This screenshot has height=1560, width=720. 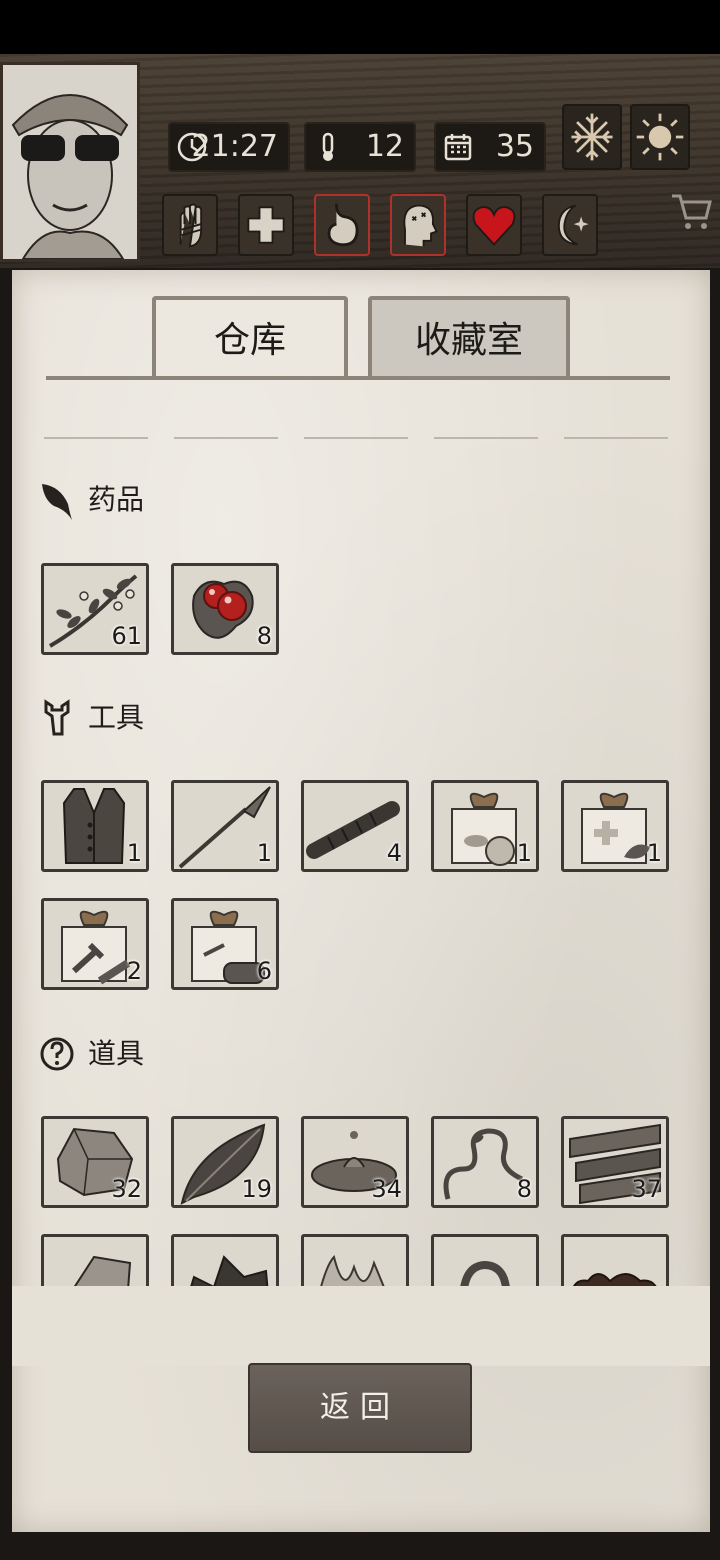 What do you see at coordinates (70, 162) in the screenshot?
I see `player-portrait` at bounding box center [70, 162].